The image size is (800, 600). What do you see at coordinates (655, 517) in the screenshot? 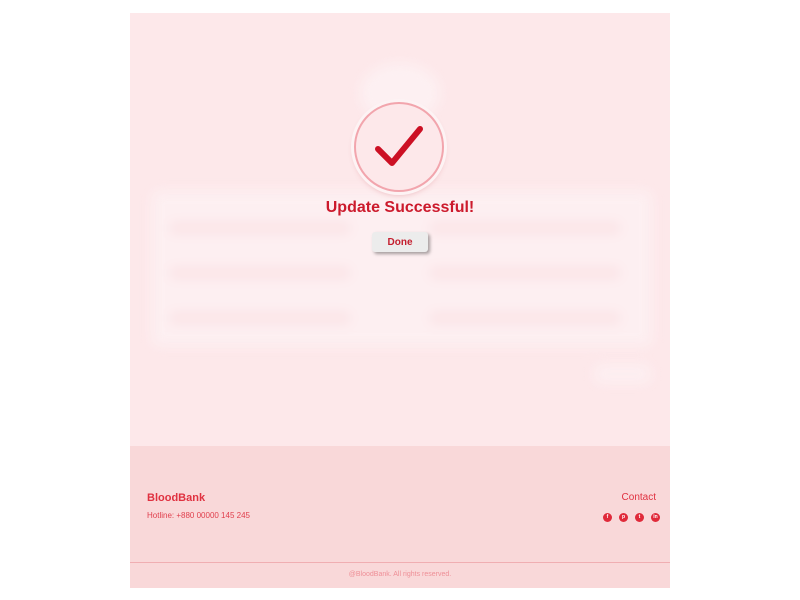
I see `linkedin-icon: in` at bounding box center [655, 517].